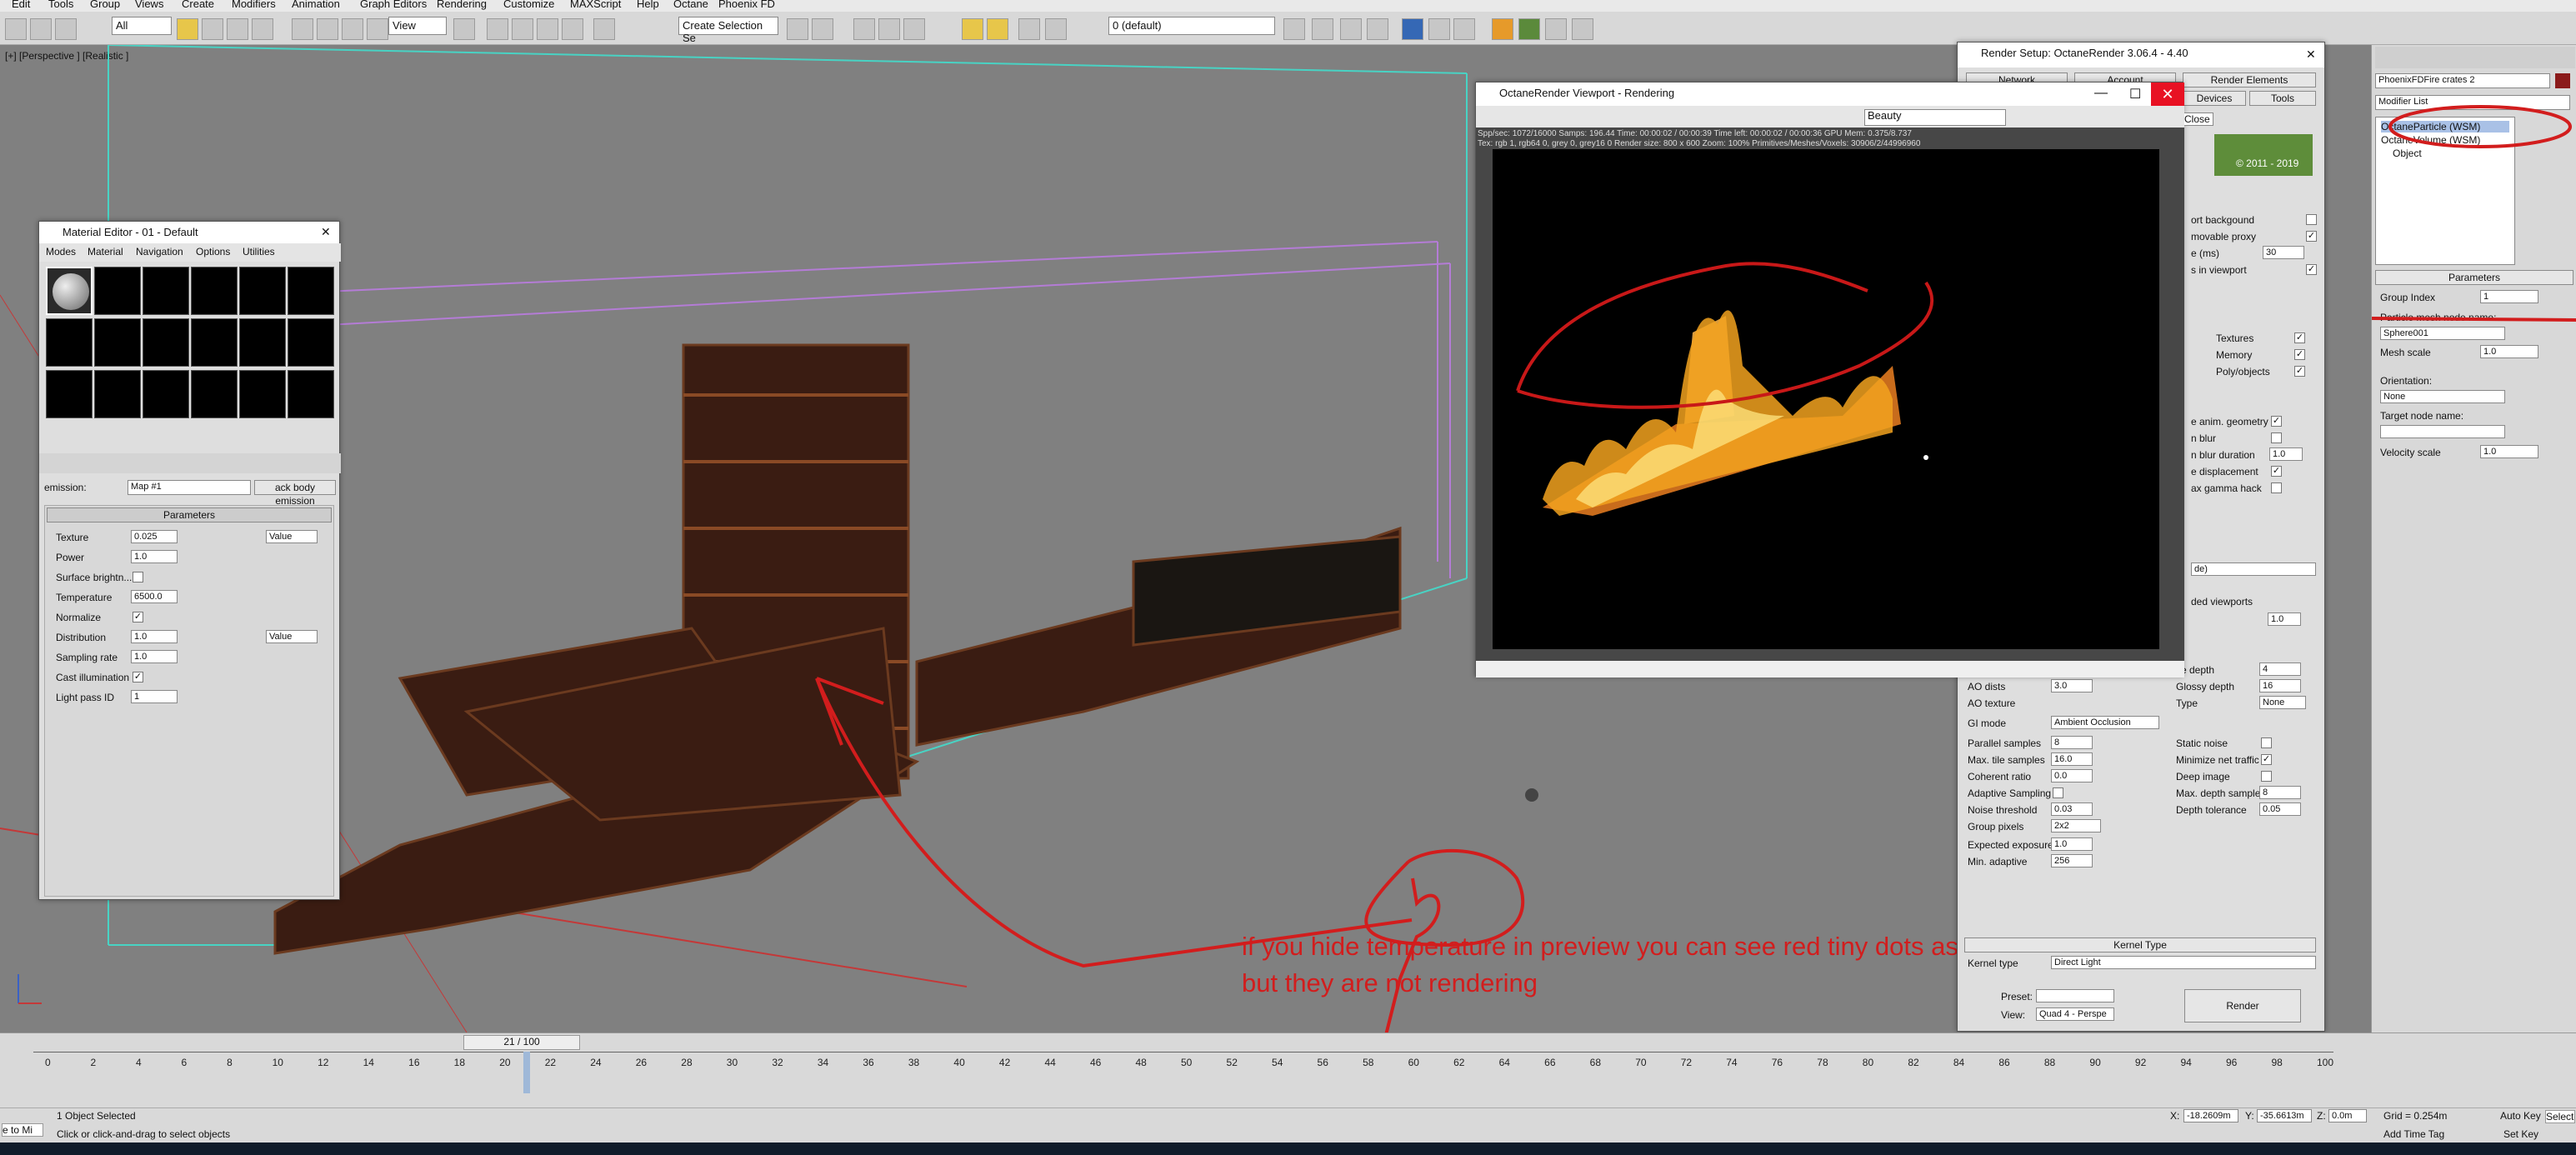  Describe the element at coordinates (914, 29) in the screenshot. I see `ribbon-icon` at that location.